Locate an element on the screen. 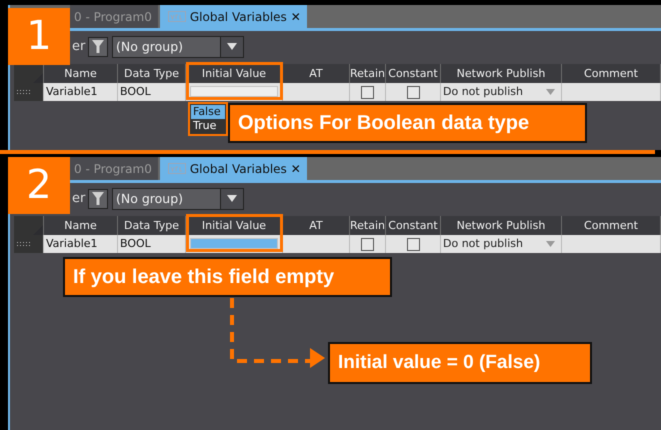  option-item: False is located at coordinates (208, 112).